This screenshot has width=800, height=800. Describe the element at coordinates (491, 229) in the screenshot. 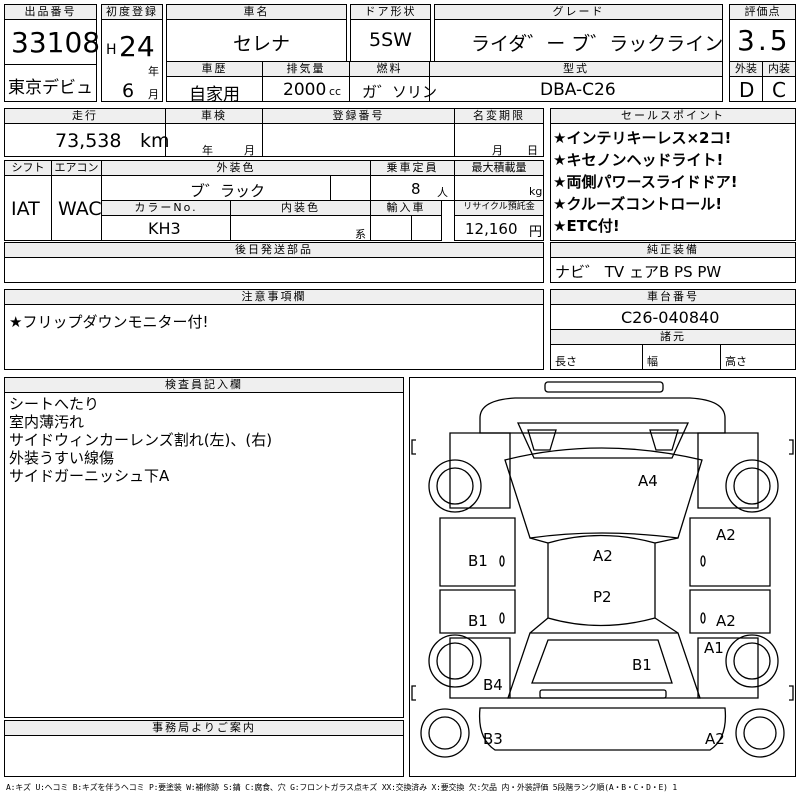

I see `recycle: 12,160` at that location.